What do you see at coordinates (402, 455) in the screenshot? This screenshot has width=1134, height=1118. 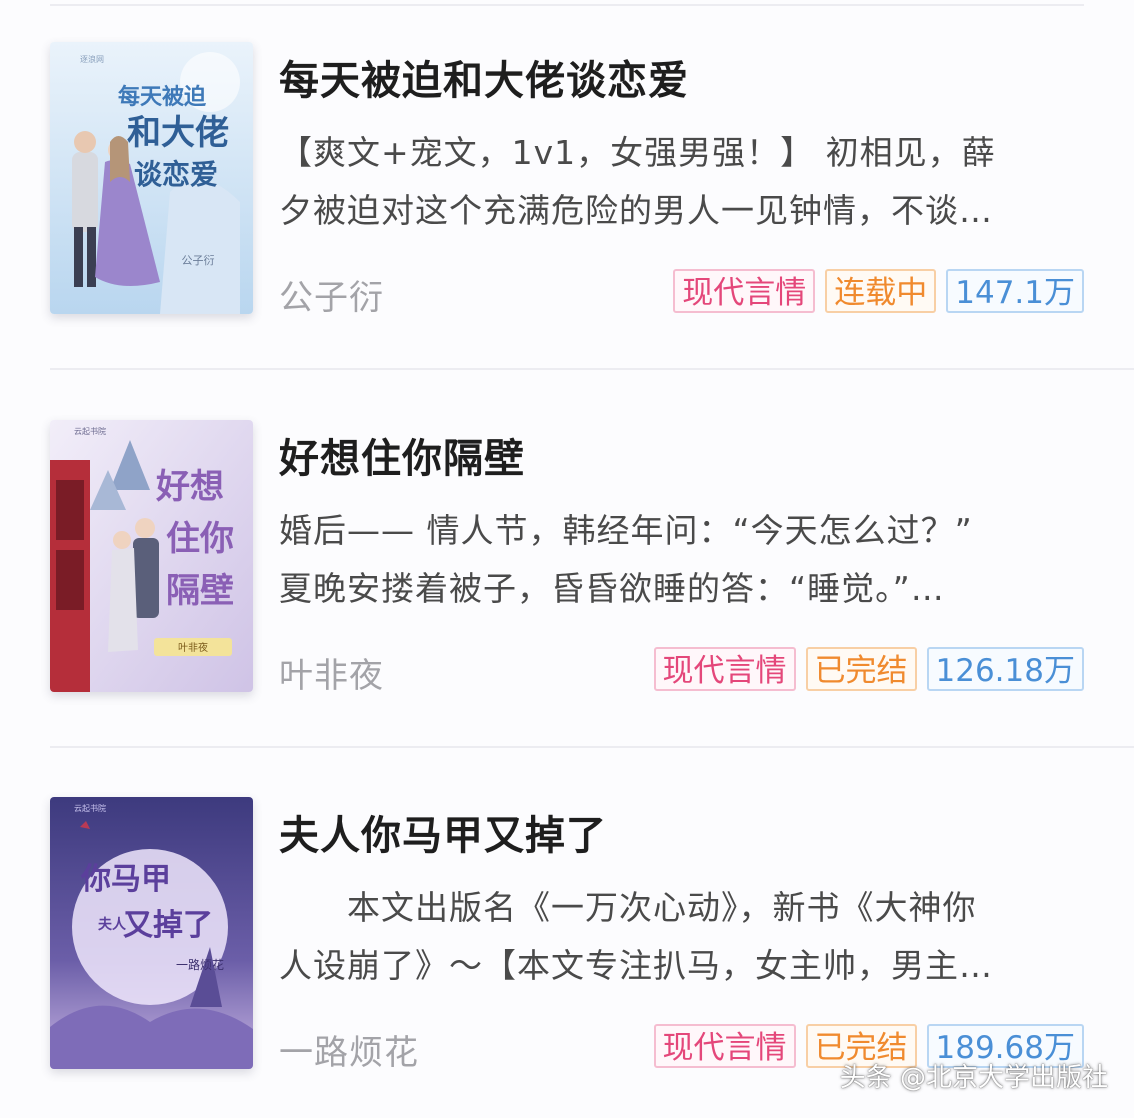 I see `book-title: 好想住你隔壁` at bounding box center [402, 455].